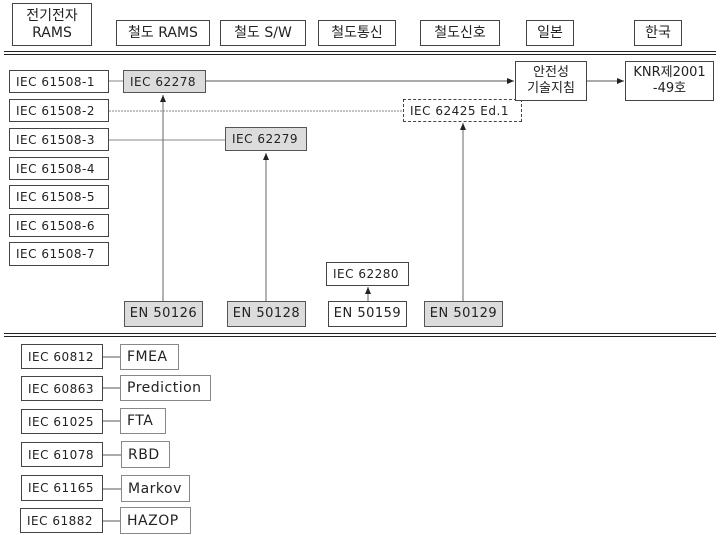 This screenshot has height=535, width=720. Describe the element at coordinates (463, 314) in the screenshot. I see `en50129-box: EN 50129` at that location.